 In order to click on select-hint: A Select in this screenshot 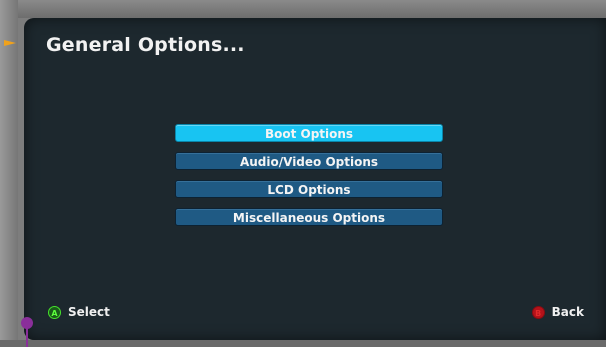, I will do `click(79, 312)`.